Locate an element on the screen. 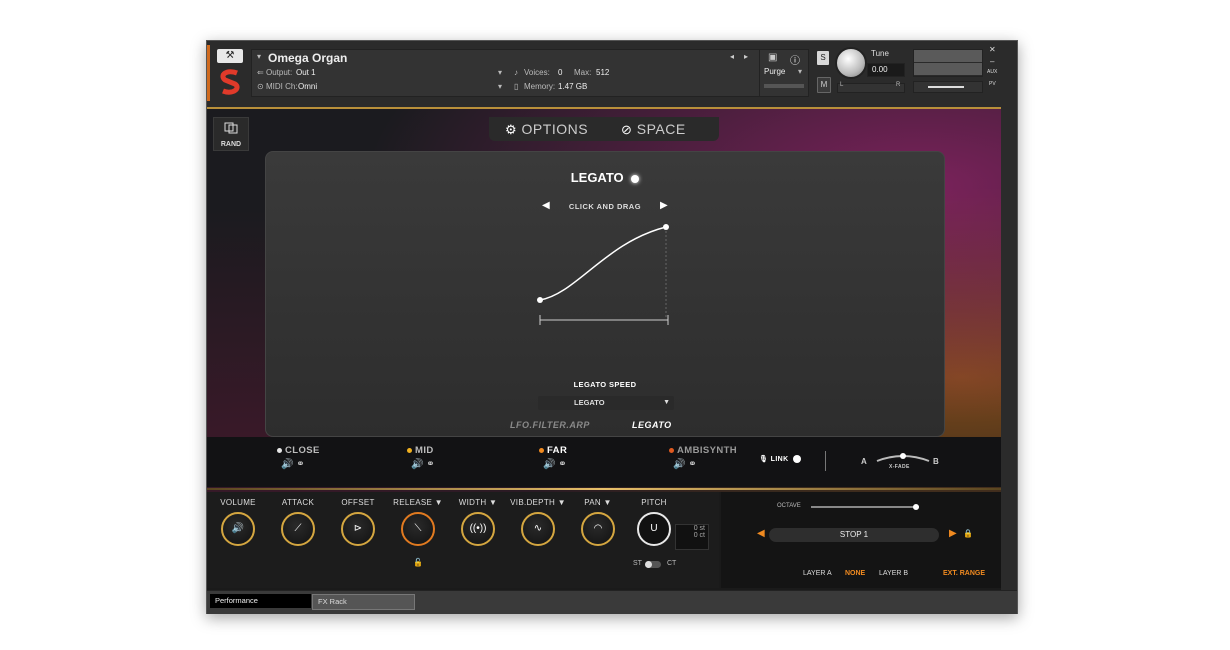 This screenshot has height=650, width=1230. speaker-icon: 🔊 is located at coordinates (238, 528).